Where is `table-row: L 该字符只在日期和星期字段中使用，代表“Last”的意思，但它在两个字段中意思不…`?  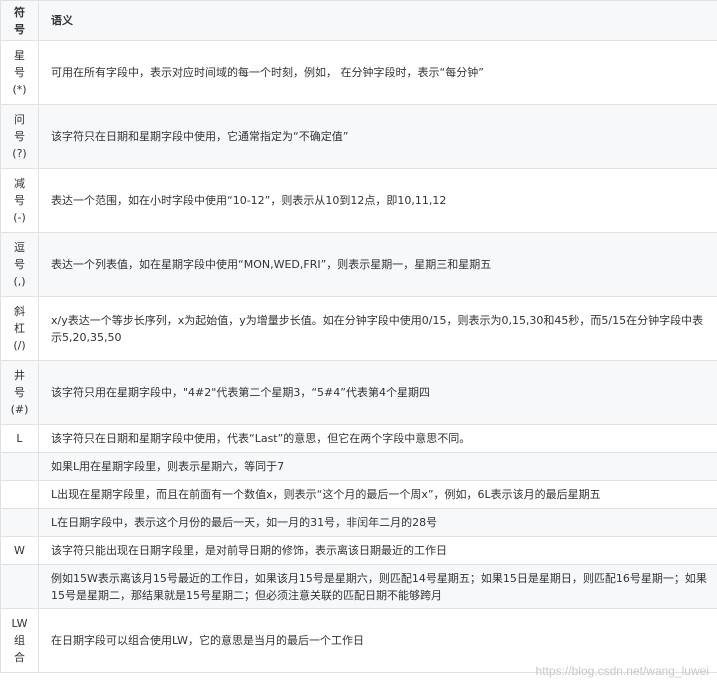
table-row: L 该字符只在日期和星期字段中使用，代表“Last”的意思，但它在两个字段中意思不… is located at coordinates (358, 438).